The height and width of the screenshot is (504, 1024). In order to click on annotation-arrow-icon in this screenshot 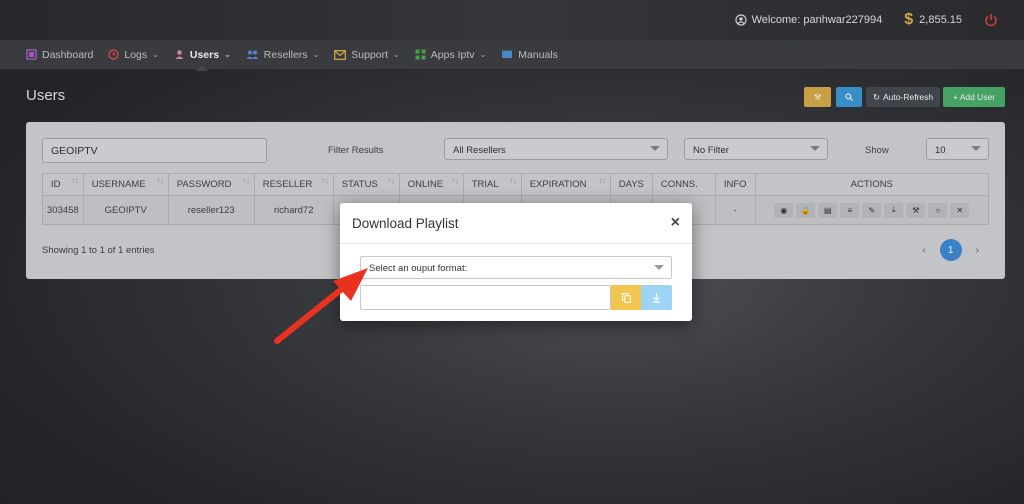, I will do `click(321, 306)`.